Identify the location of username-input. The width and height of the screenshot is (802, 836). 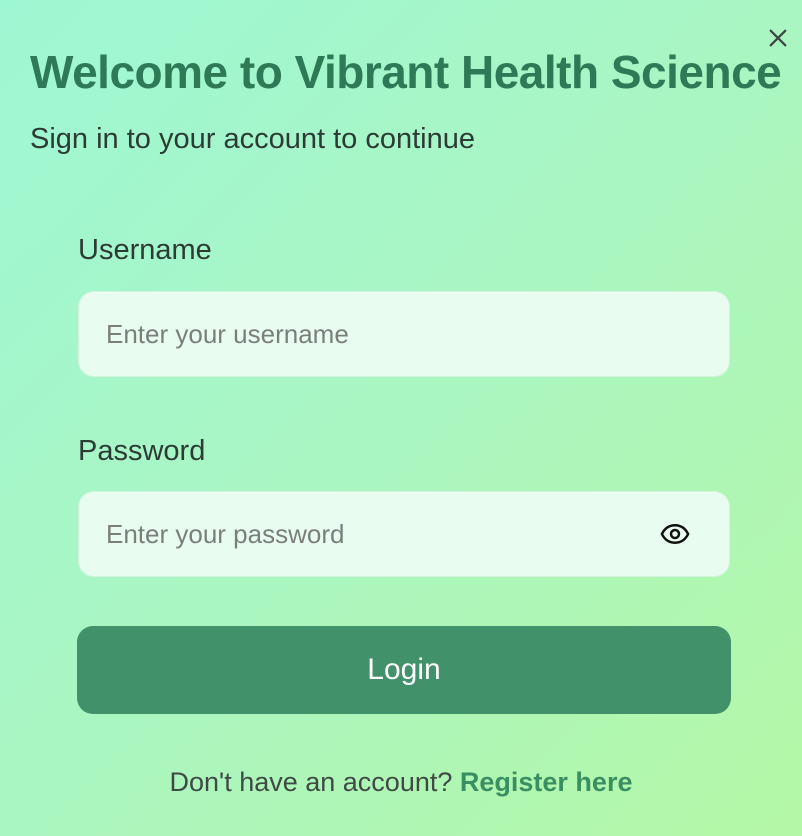
(376, 334).